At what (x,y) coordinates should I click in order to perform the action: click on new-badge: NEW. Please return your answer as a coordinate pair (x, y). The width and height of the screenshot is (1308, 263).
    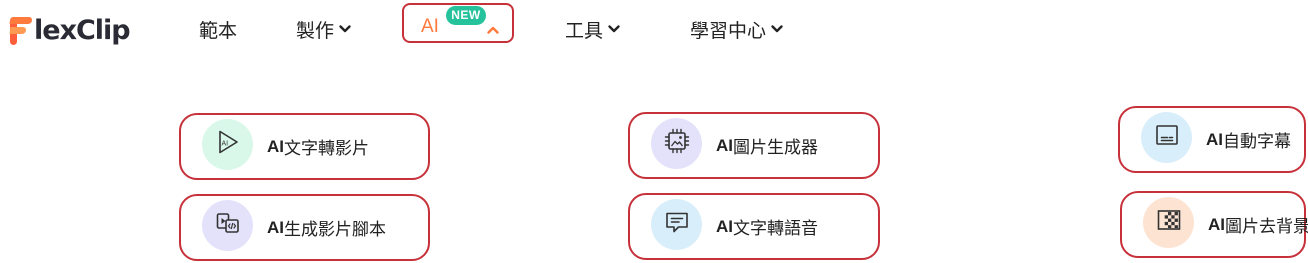
    Looking at the image, I should click on (466, 15).